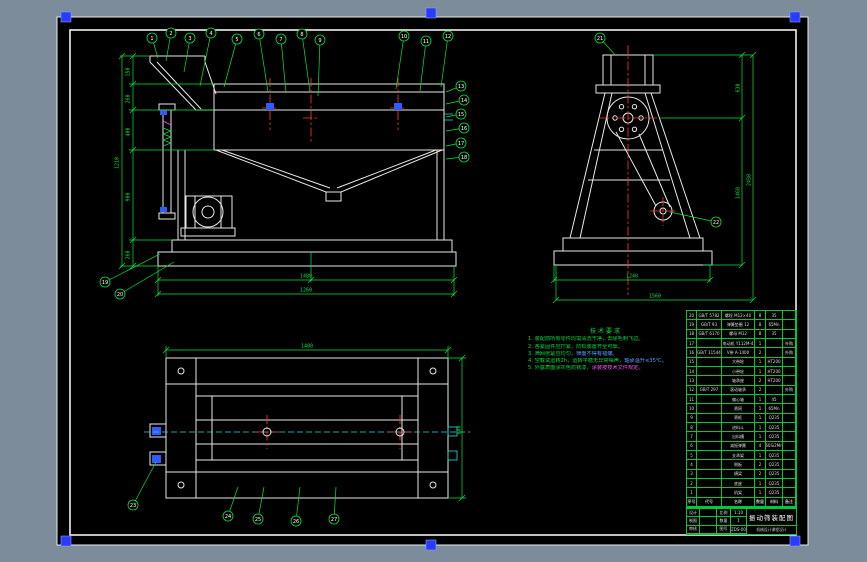 The width and height of the screenshot is (867, 562). Describe the element at coordinates (129, 196) in the screenshot. I see `dim-label: 900` at that location.